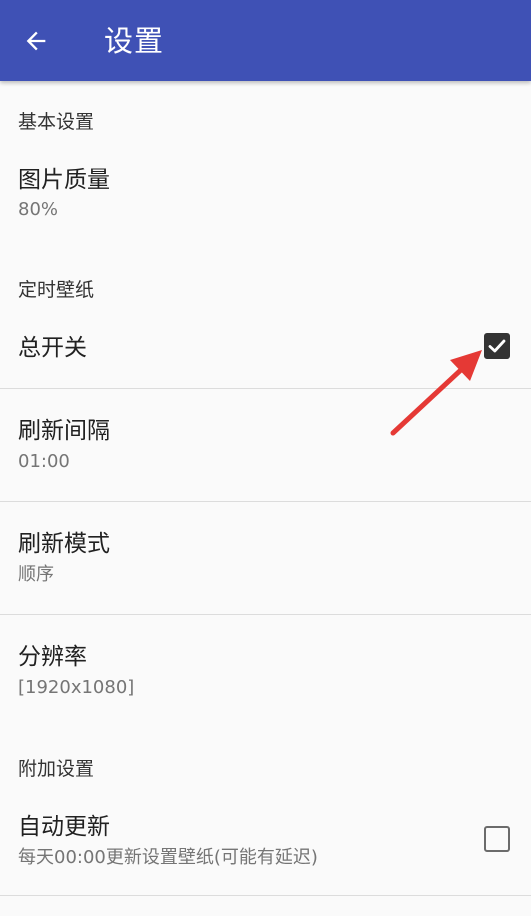  I want to click on pref-title: 总开关, so click(52, 348).